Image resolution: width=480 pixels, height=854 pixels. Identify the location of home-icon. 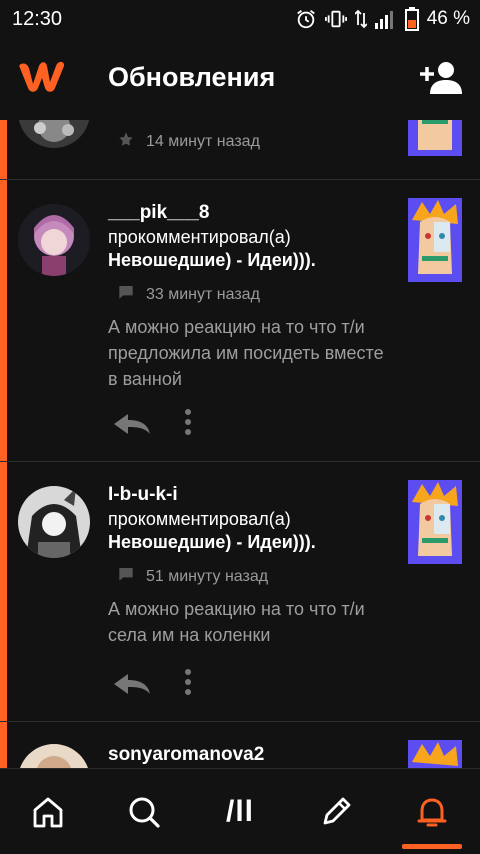
(48, 812).